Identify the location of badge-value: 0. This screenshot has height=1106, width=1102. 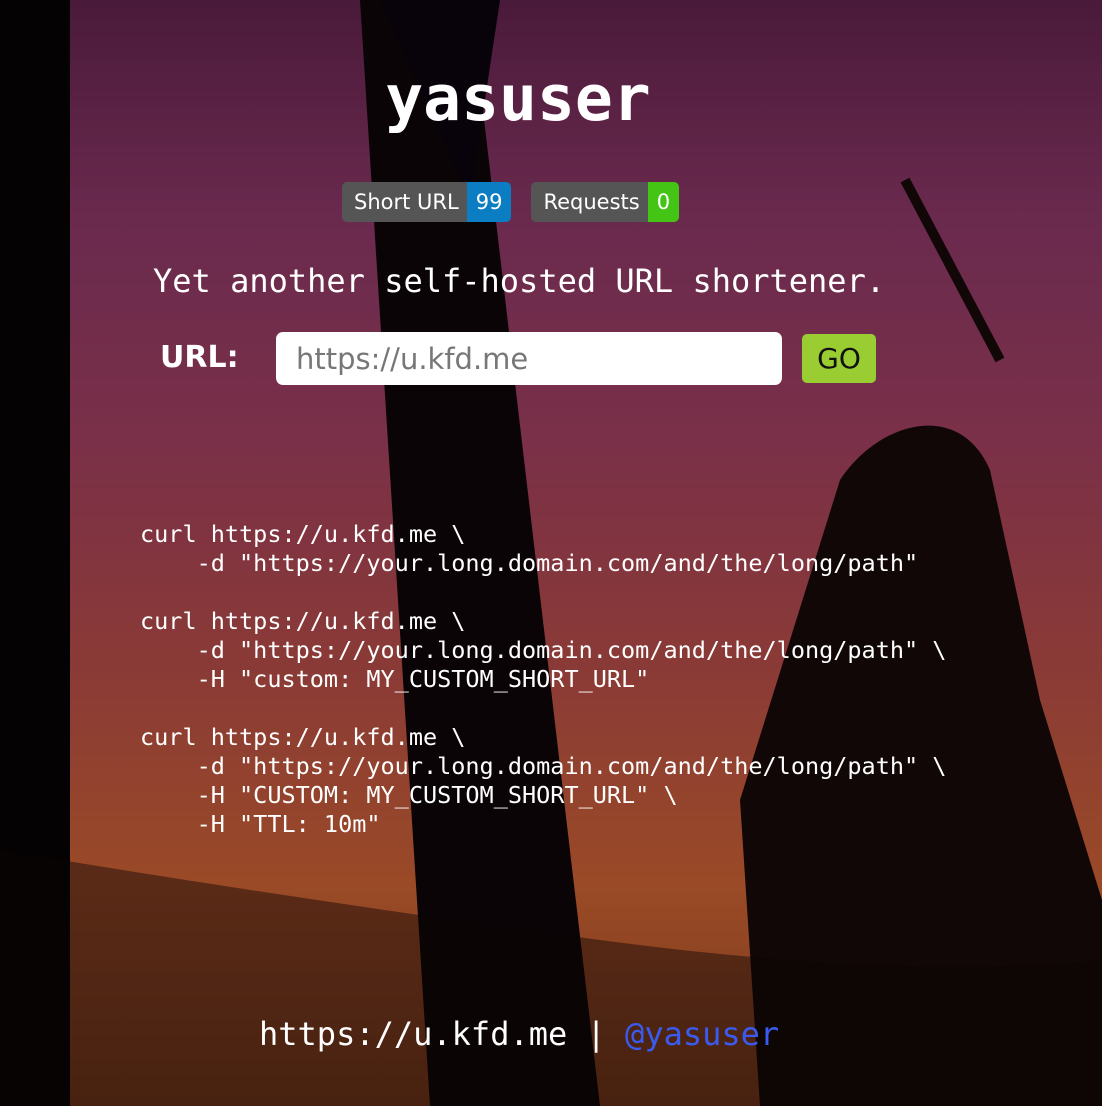
(663, 202).